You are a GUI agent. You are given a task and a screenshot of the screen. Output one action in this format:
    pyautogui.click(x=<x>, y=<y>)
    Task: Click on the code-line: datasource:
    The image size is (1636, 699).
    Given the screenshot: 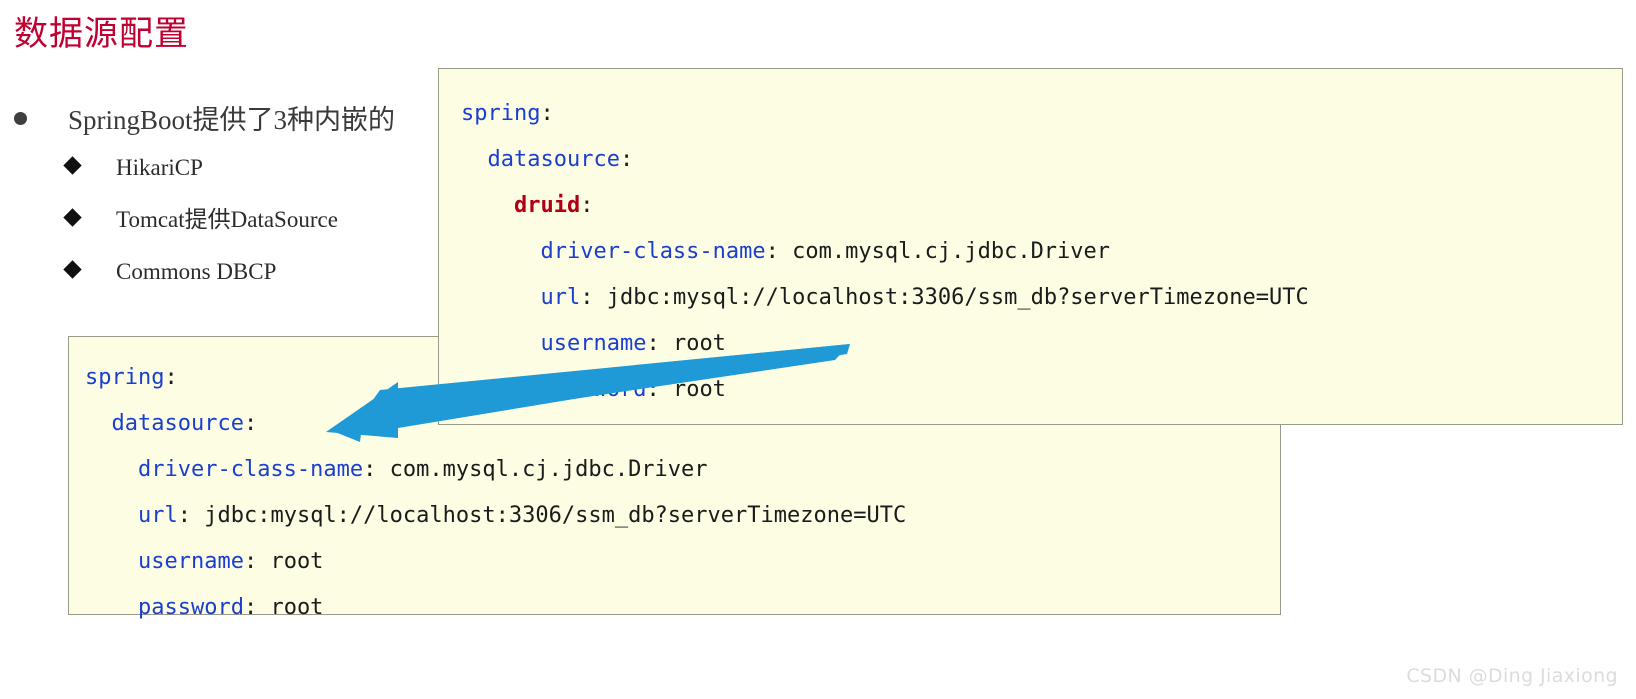 What is the action you would take?
    pyautogui.click(x=1041, y=160)
    